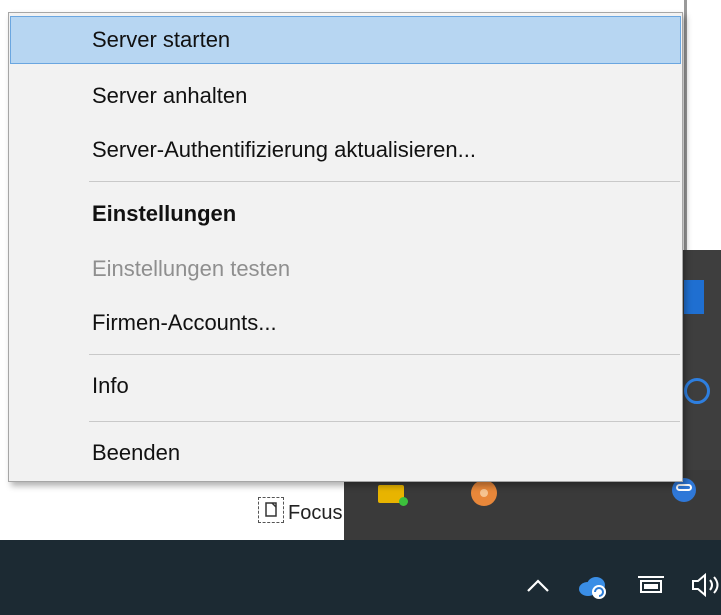 The width and height of the screenshot is (721, 615). What do you see at coordinates (360, 577) in the screenshot?
I see `taskbar` at bounding box center [360, 577].